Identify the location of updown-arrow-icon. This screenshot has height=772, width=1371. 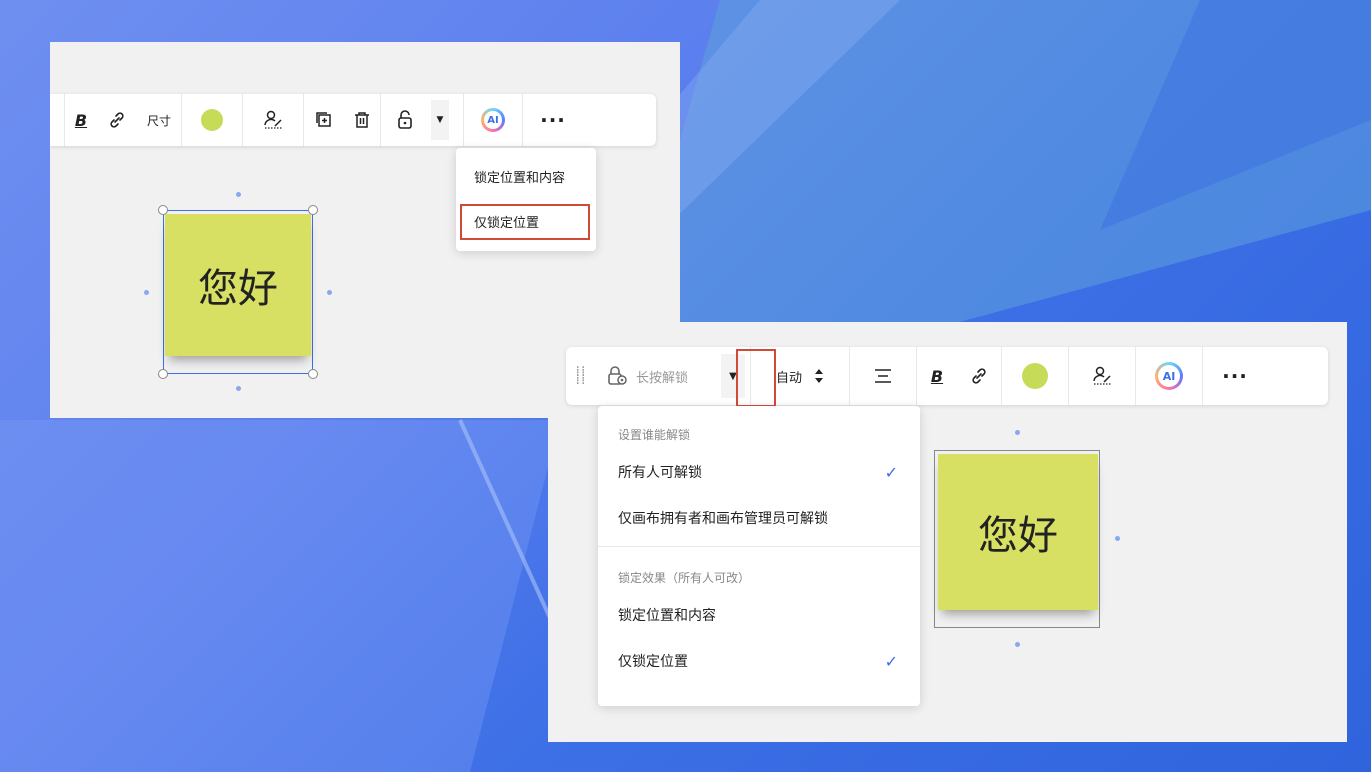
(819, 376).